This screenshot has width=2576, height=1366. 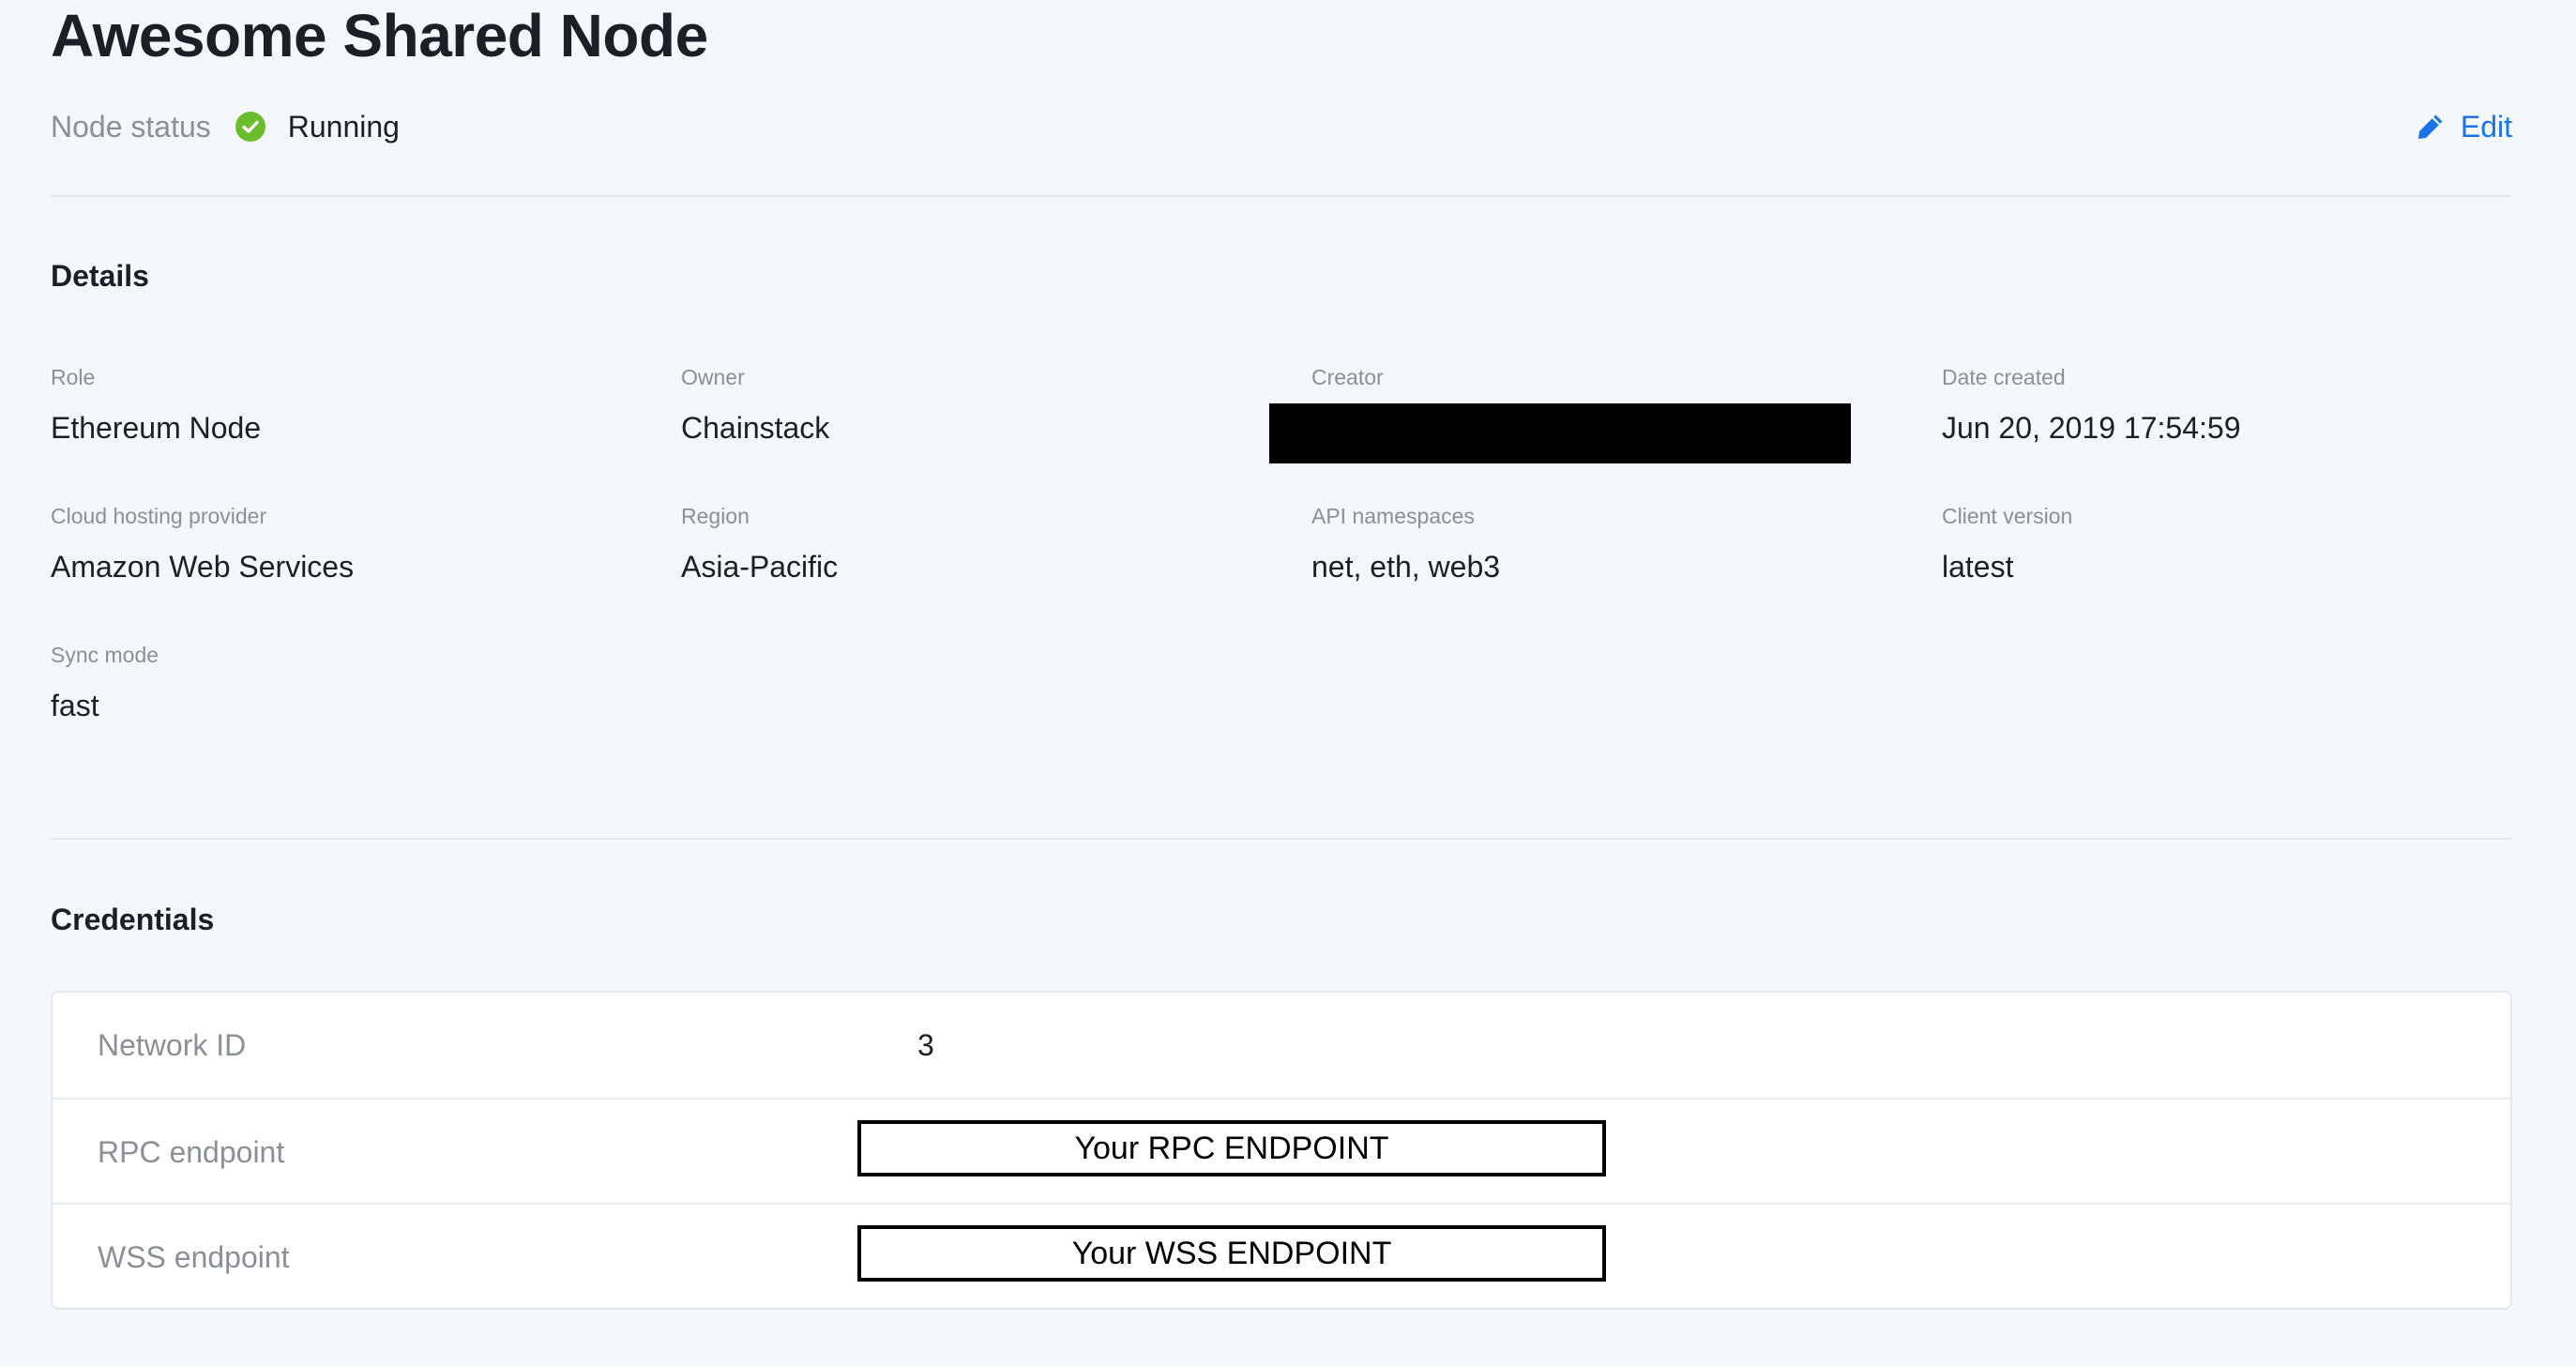 What do you see at coordinates (351, 683) in the screenshot?
I see `detail-sync-mode: Sync mode fast` at bounding box center [351, 683].